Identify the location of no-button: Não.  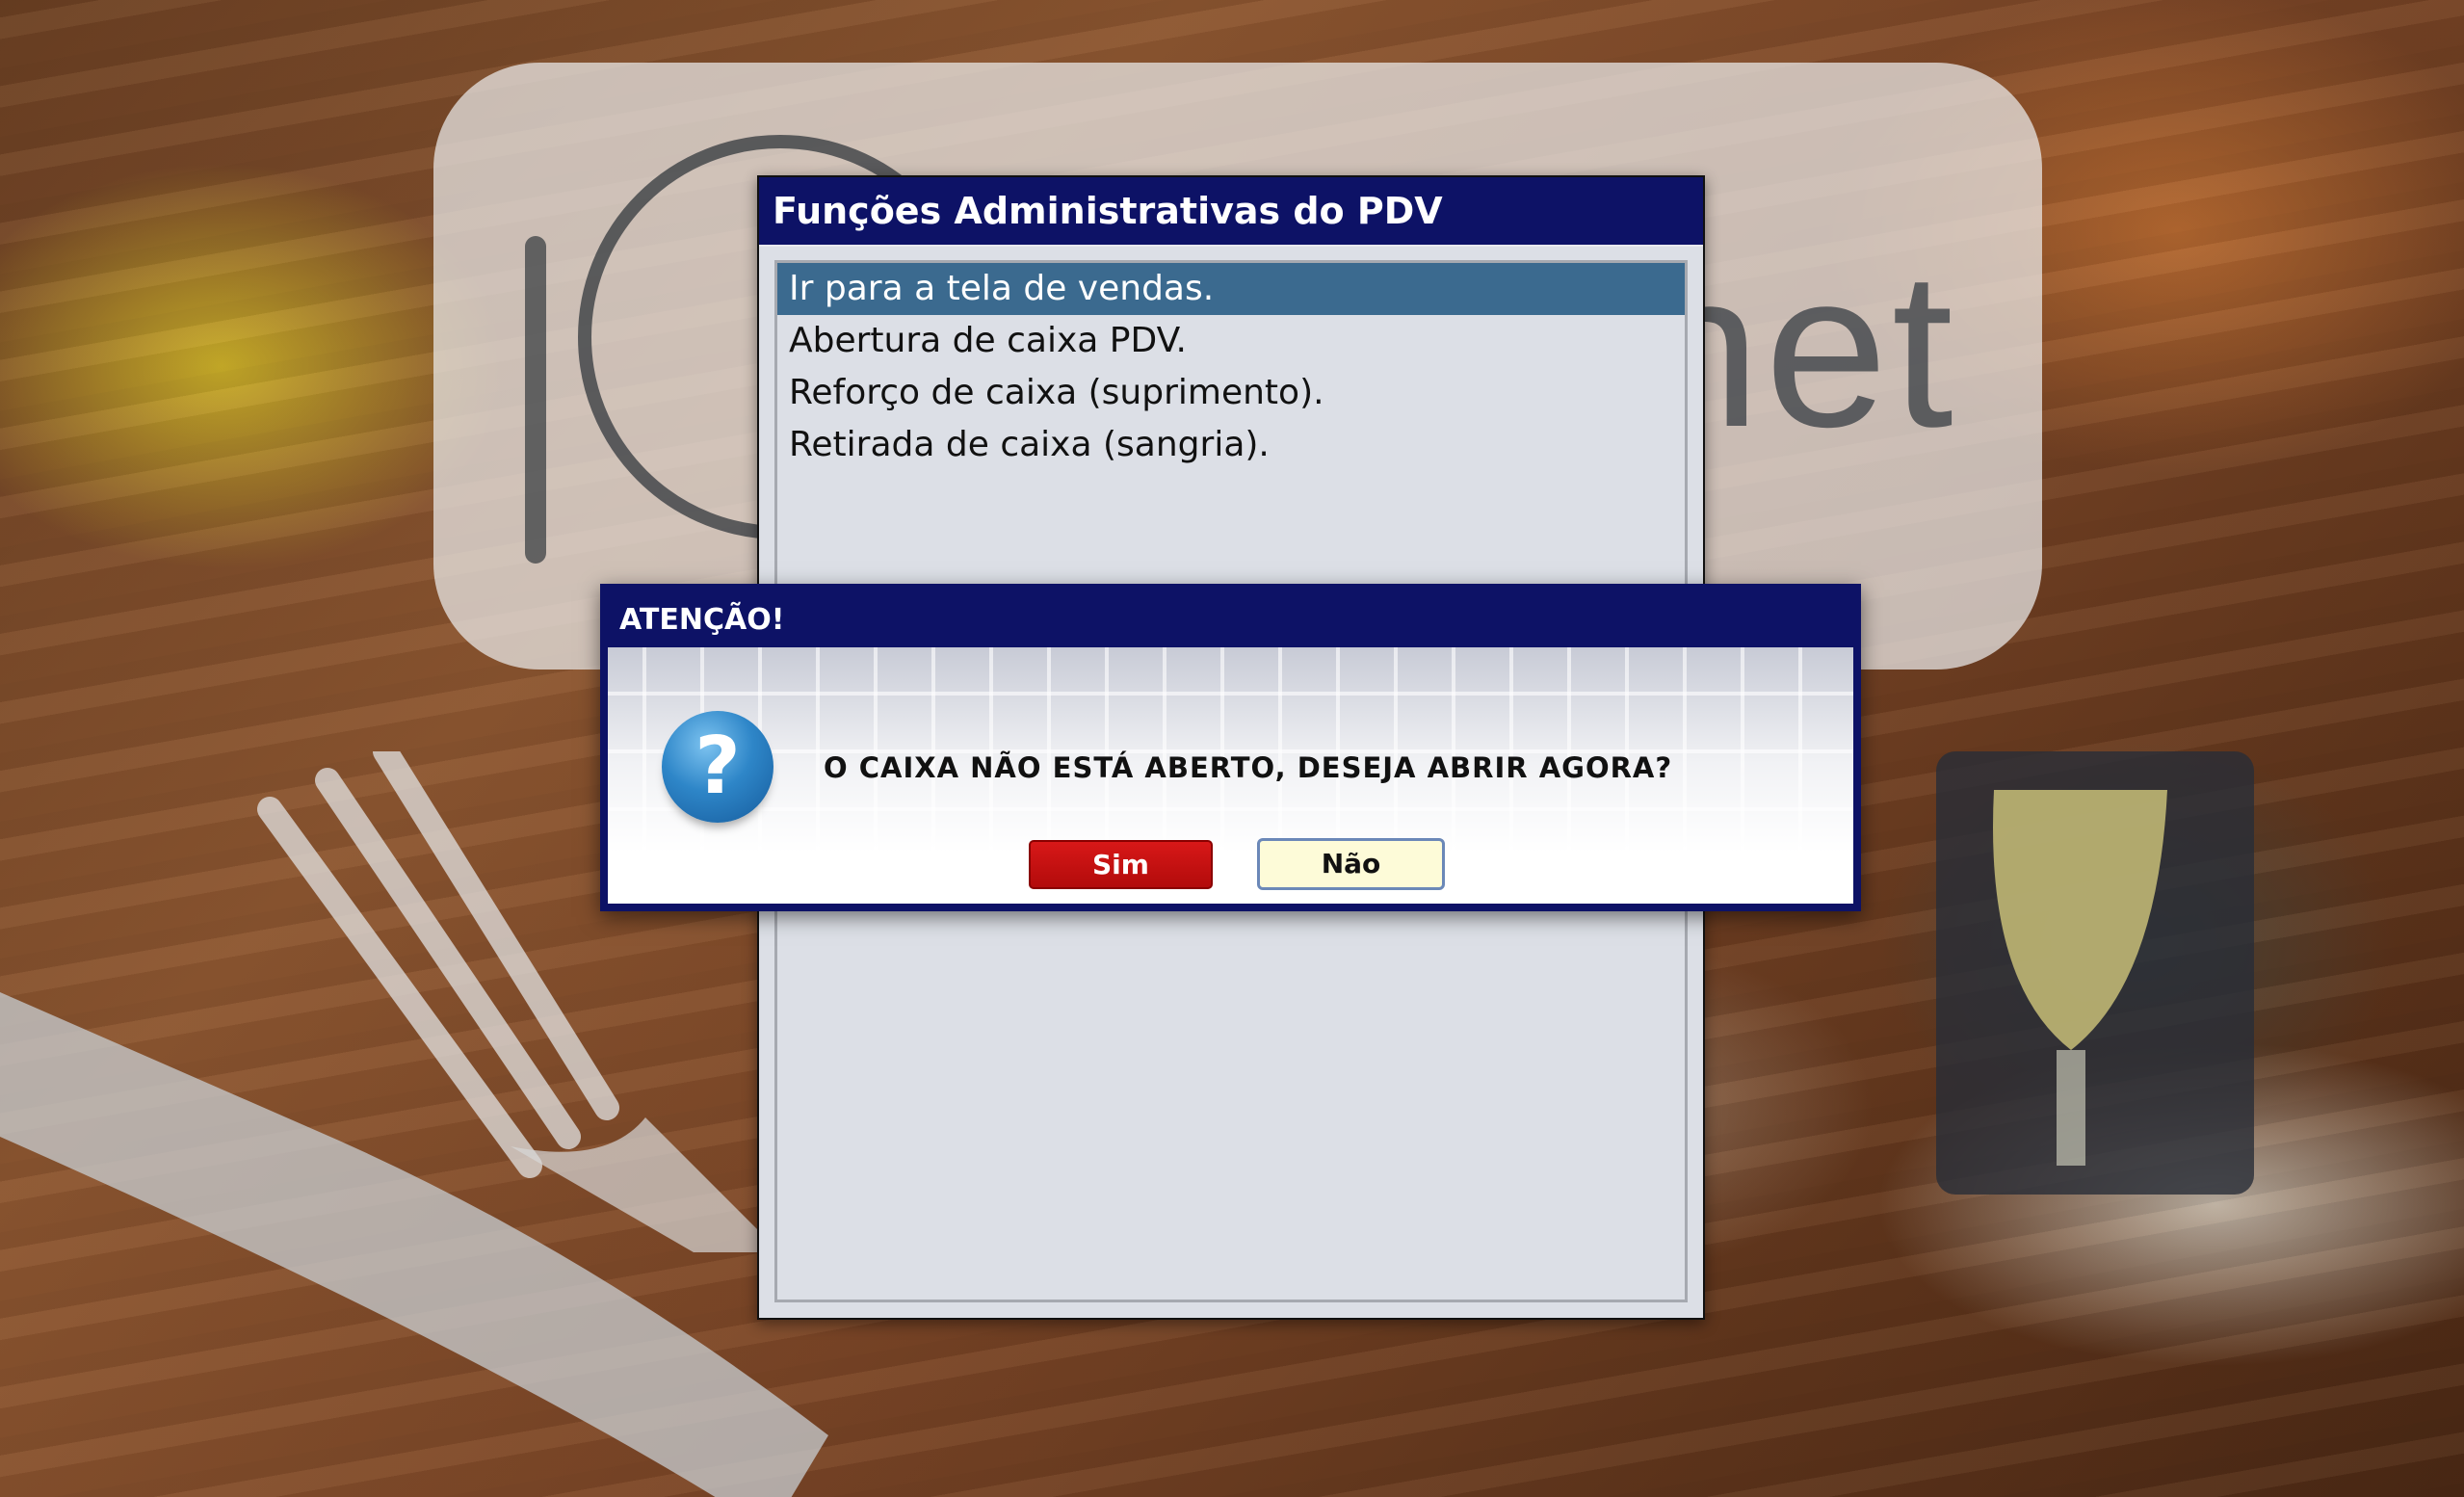
(1351, 864).